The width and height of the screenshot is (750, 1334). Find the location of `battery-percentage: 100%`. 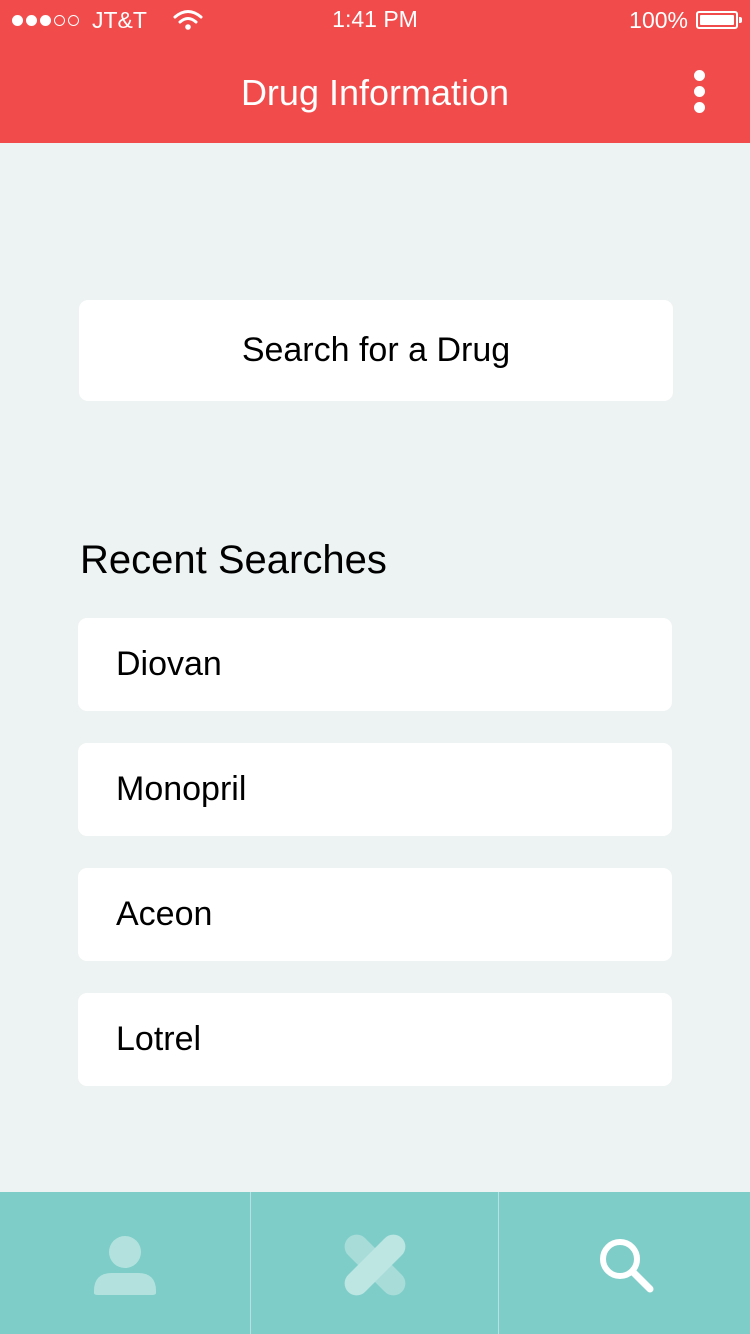

battery-percentage: 100% is located at coordinates (658, 19).